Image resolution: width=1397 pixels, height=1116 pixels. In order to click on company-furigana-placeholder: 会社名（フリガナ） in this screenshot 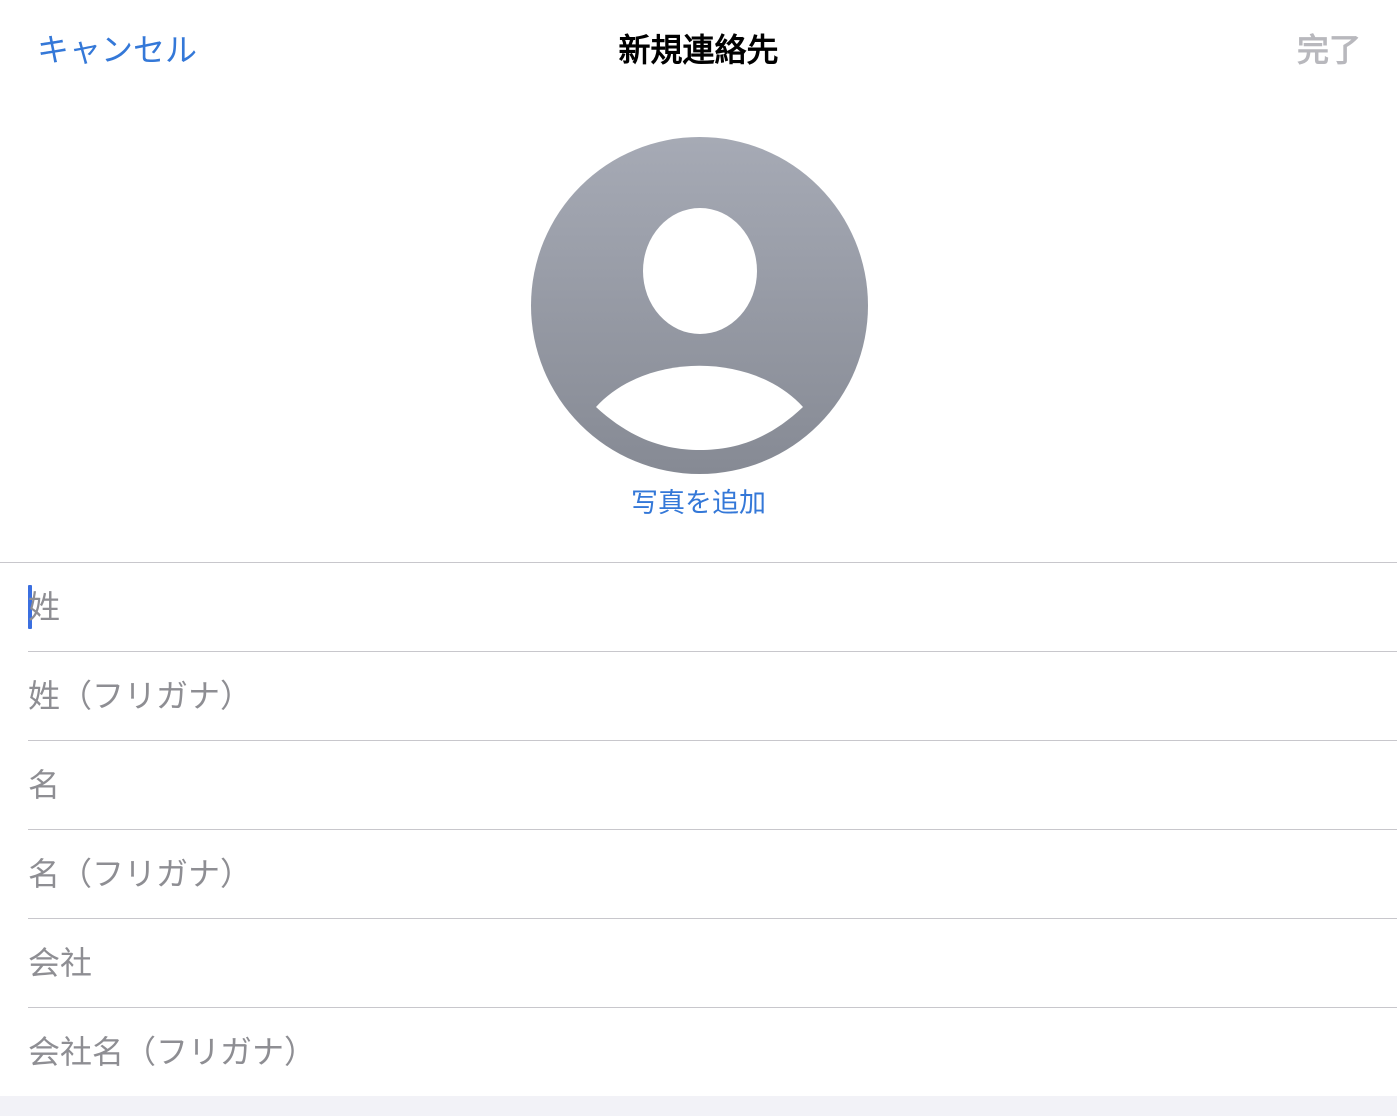, I will do `click(172, 1052)`.